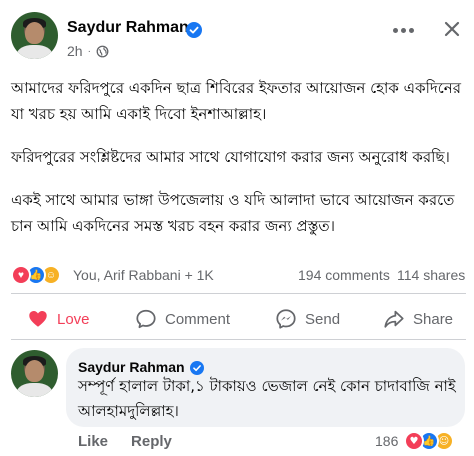  What do you see at coordinates (403, 30) in the screenshot?
I see `more-options-icon` at bounding box center [403, 30].